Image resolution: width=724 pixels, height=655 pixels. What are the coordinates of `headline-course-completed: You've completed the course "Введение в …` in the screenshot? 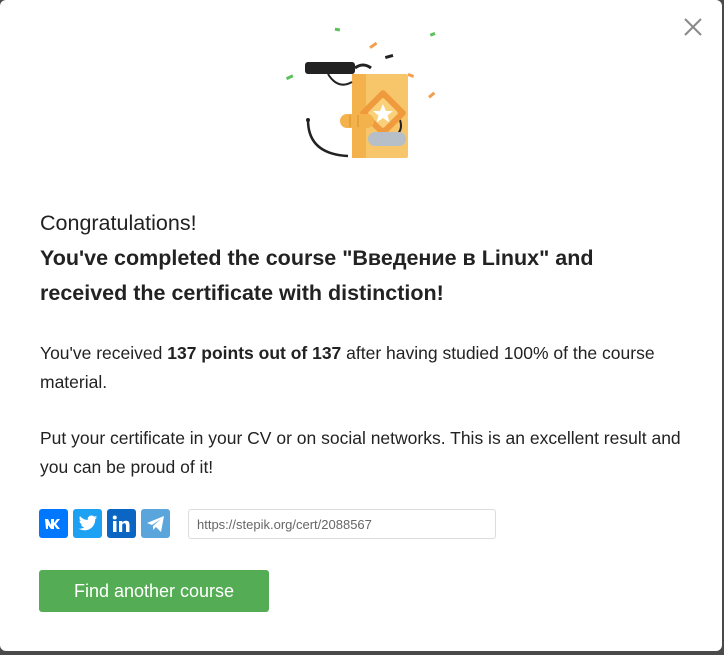 It's located at (317, 275).